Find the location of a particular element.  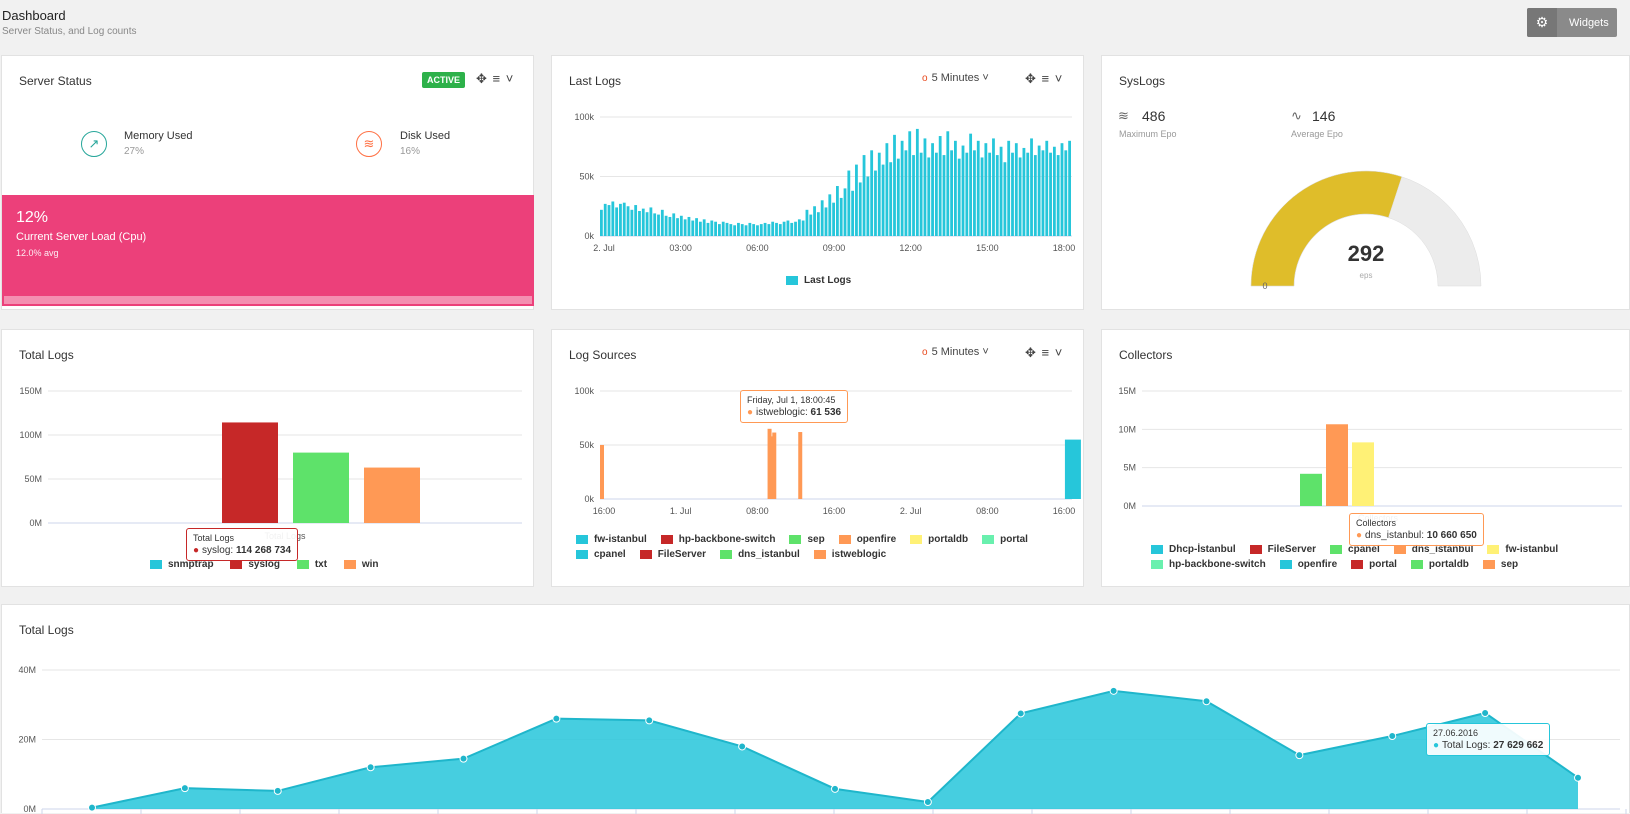

legend-label: portal is located at coordinates (1014, 539).